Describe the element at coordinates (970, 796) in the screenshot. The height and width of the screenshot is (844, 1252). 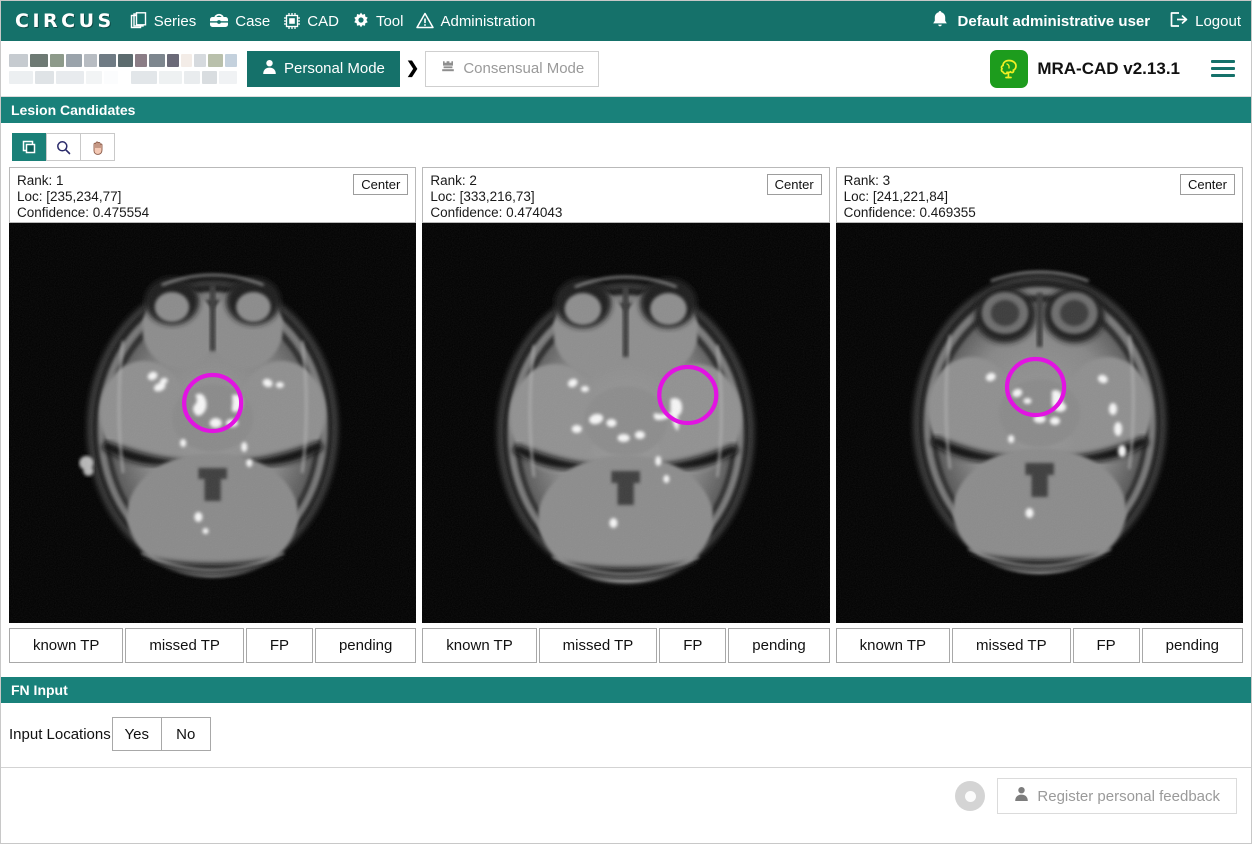
I see `progress-indicator` at that location.